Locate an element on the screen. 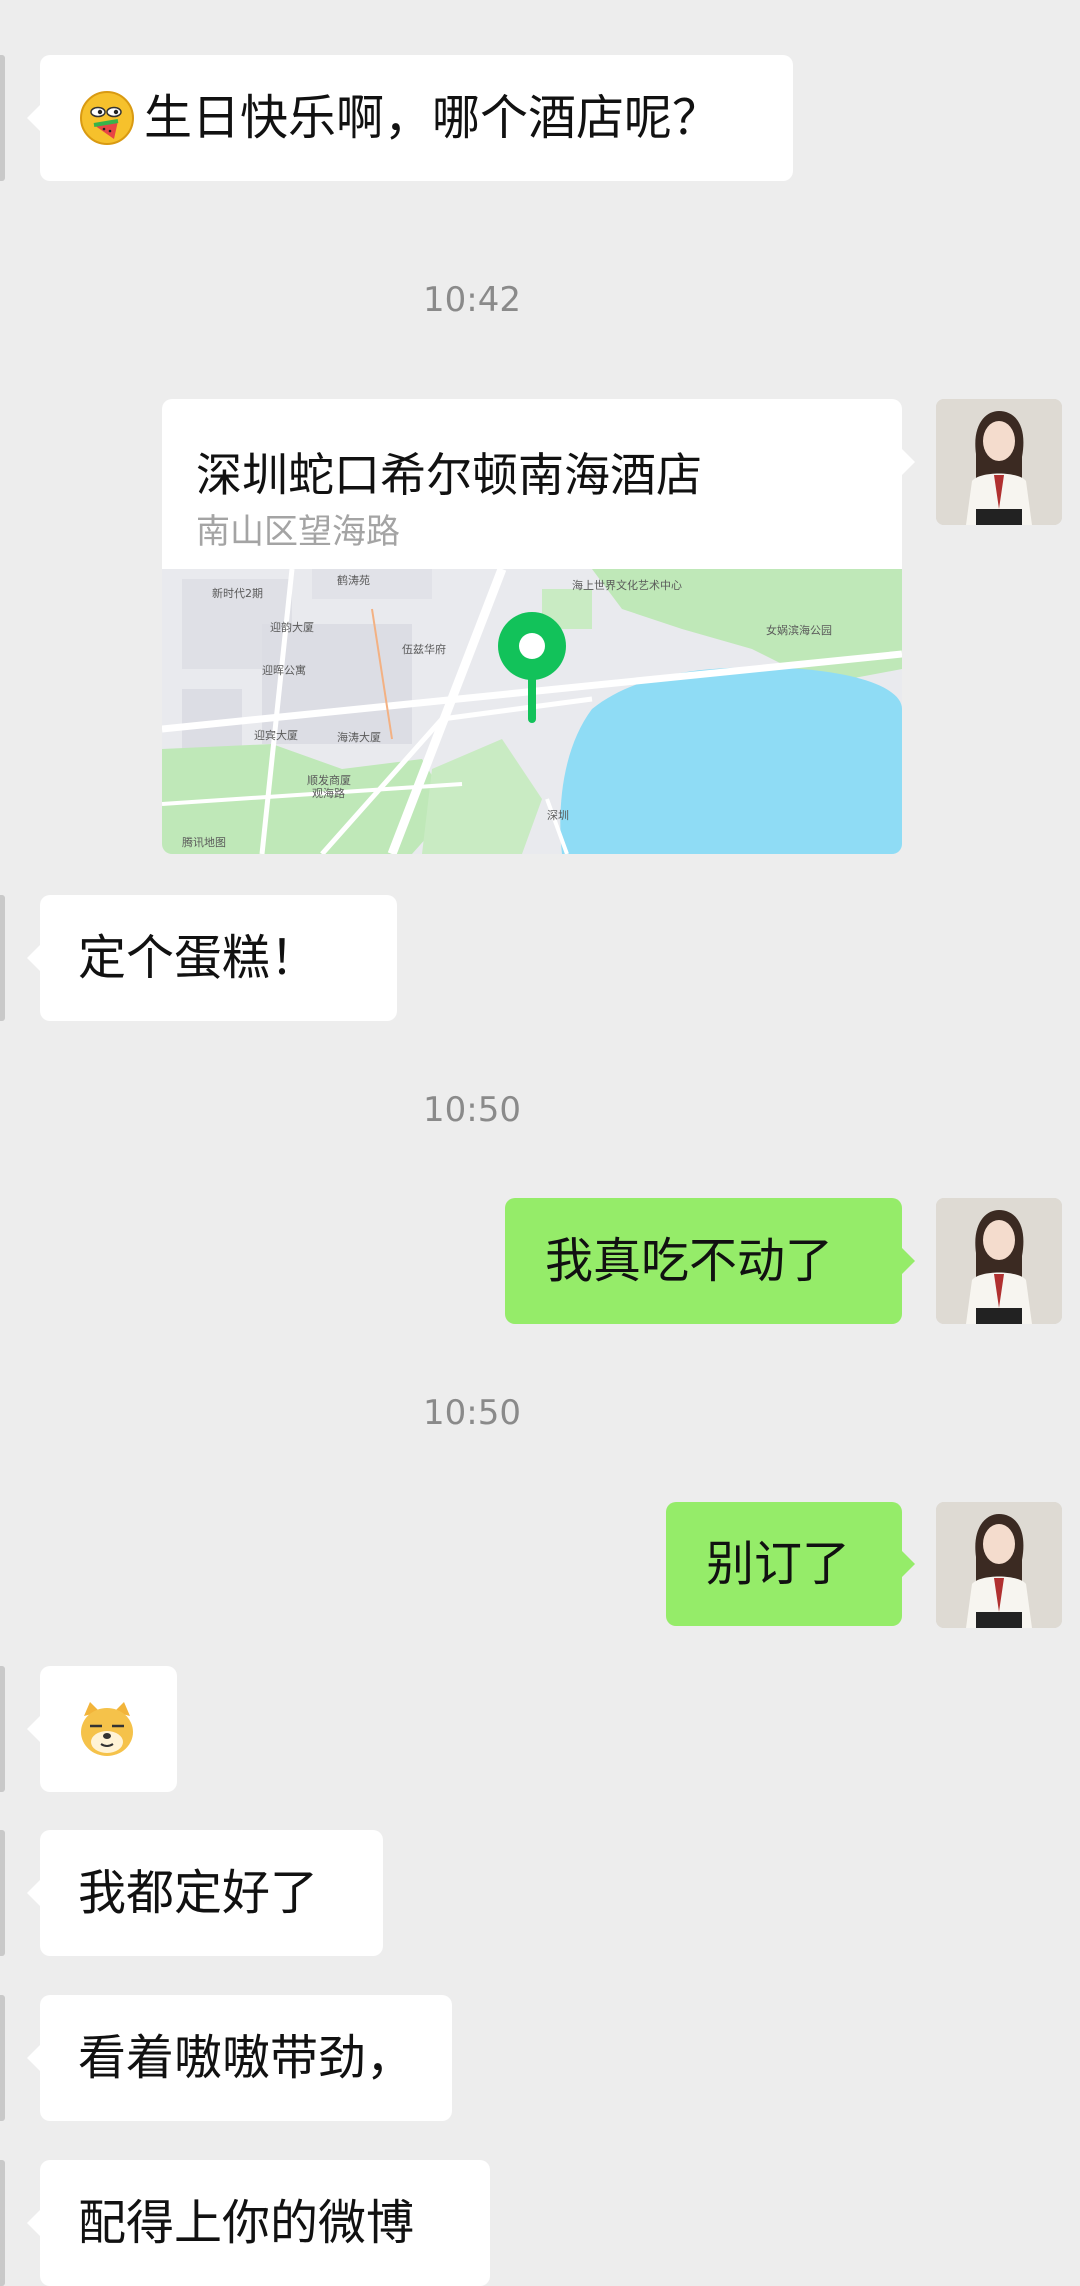  map-label: 海涛大厦 is located at coordinates (359, 737).